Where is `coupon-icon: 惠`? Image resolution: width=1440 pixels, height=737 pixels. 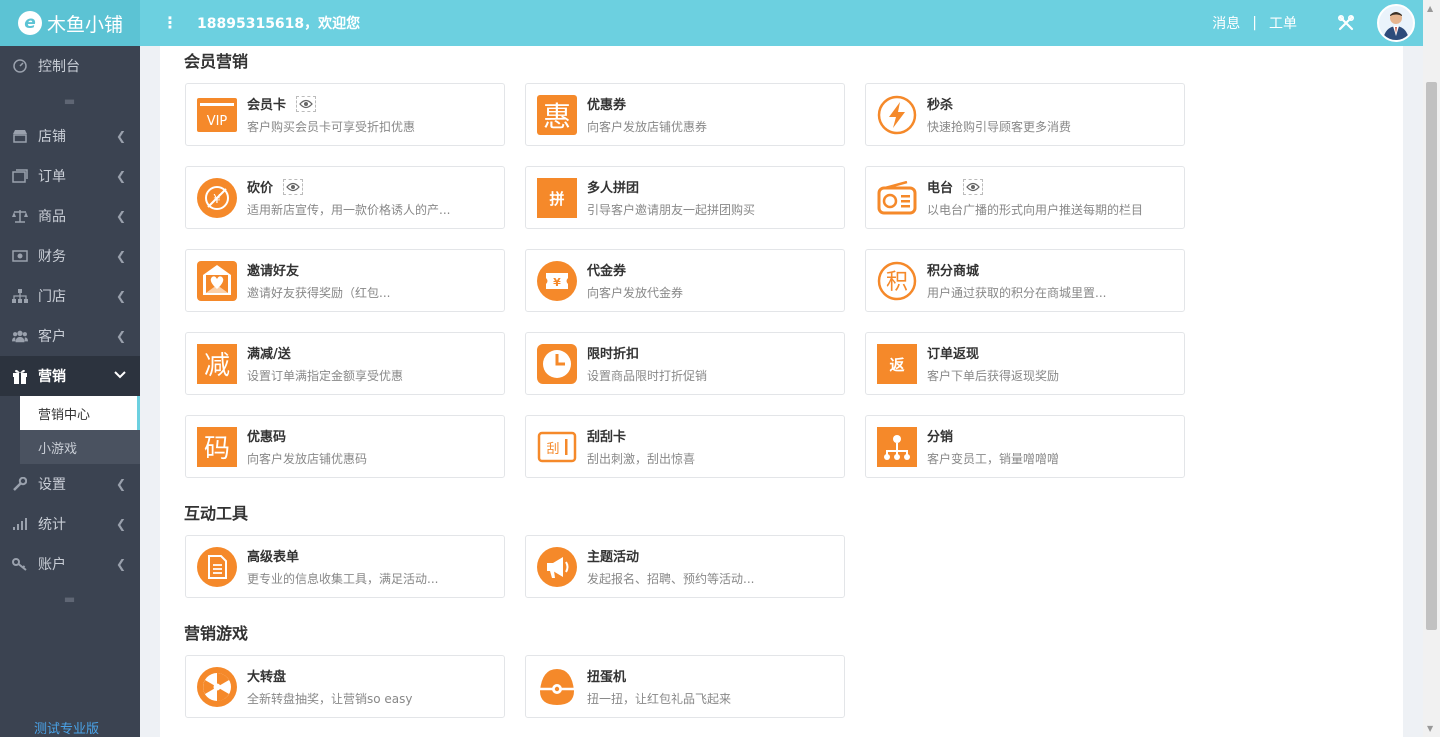
coupon-icon: 惠 is located at coordinates (557, 114).